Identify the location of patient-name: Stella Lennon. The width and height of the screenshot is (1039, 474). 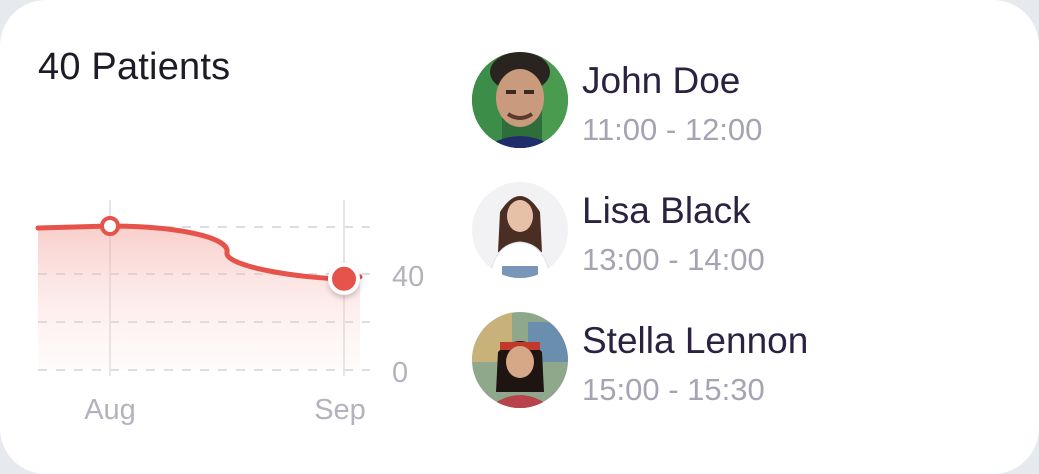
(695, 340).